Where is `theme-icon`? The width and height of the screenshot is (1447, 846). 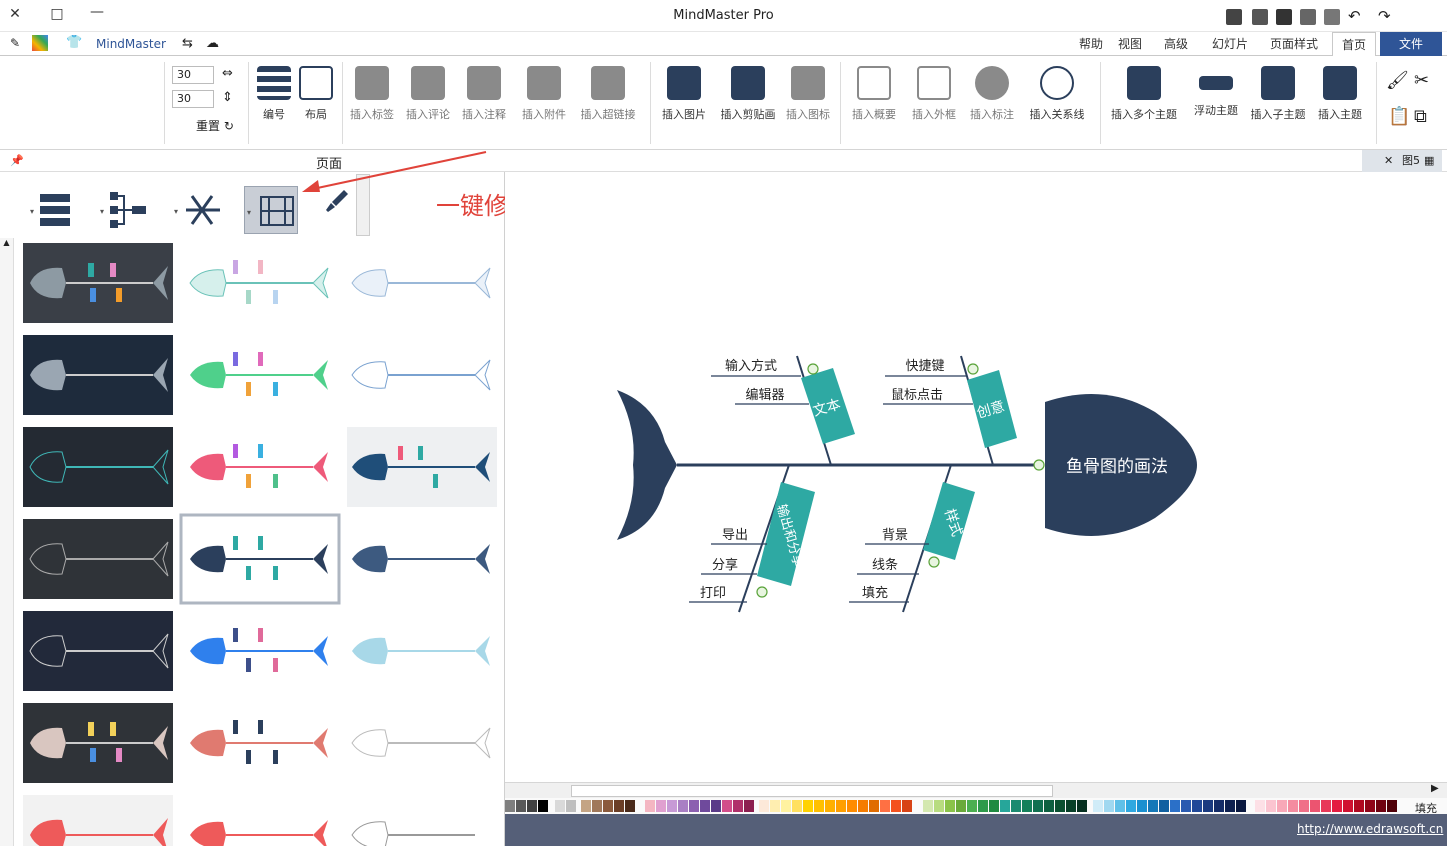 theme-icon is located at coordinates (40, 43).